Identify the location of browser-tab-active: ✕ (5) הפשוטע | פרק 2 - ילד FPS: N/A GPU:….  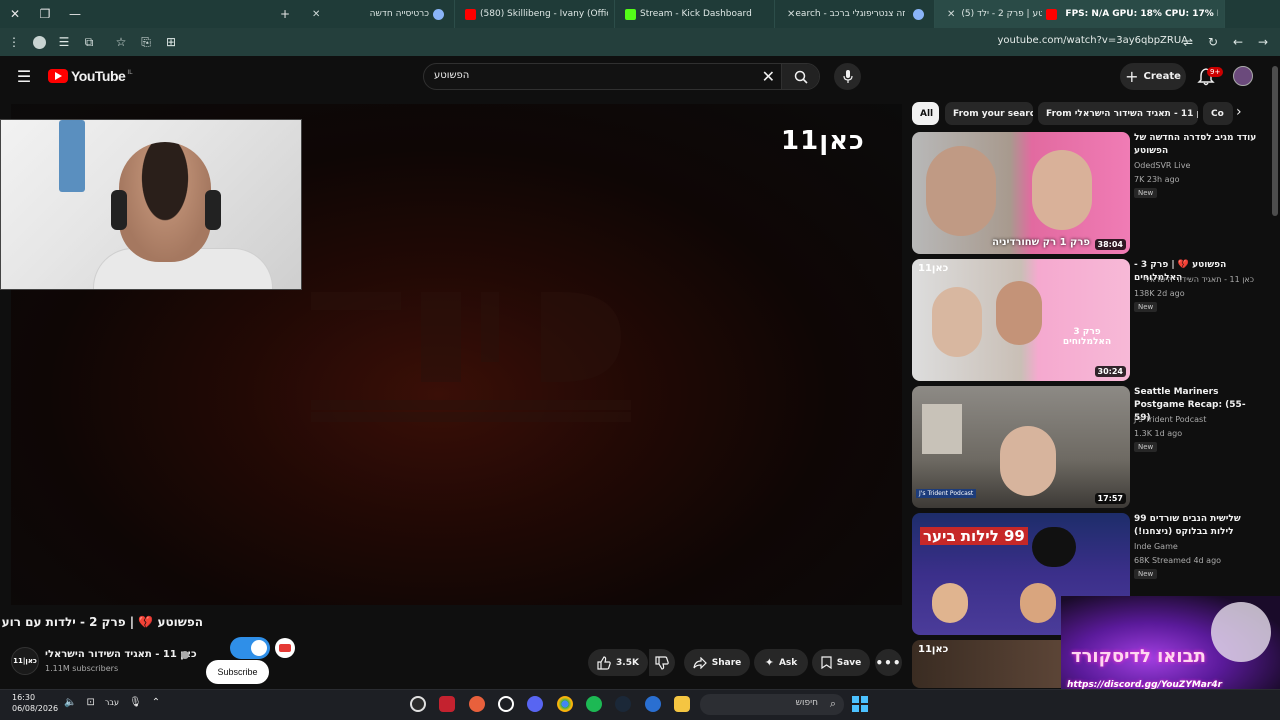
(1080, 14).